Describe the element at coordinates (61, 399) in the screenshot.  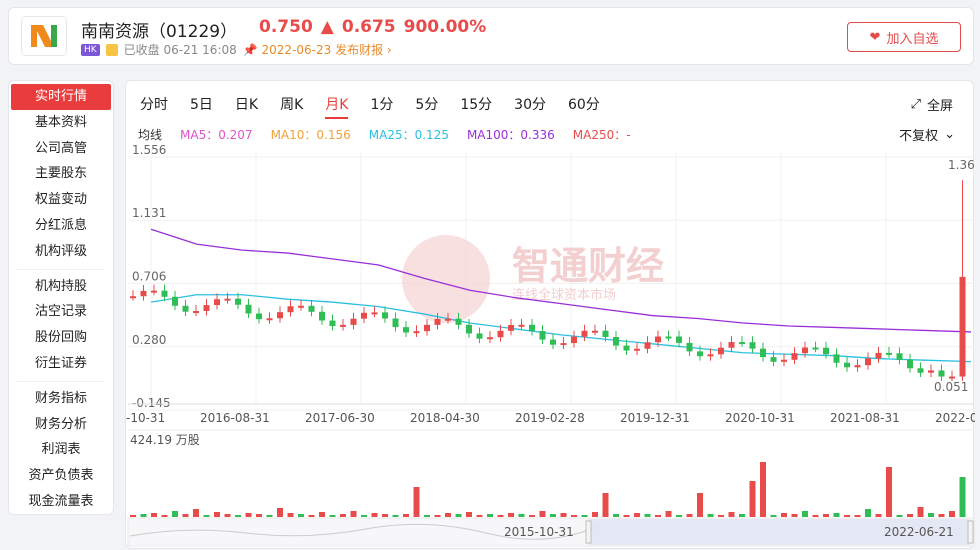
I see `sidebar-item: 财务指标` at that location.